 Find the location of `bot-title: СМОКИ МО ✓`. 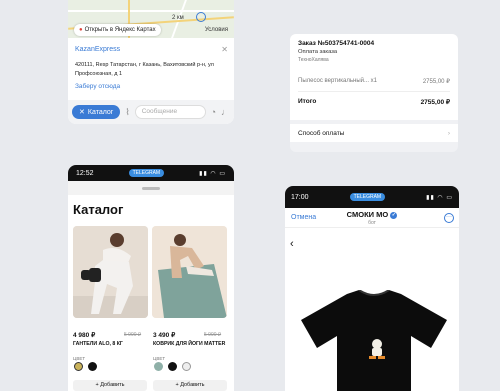

bot-title: СМОКИ МО ✓ is located at coordinates (372, 214).